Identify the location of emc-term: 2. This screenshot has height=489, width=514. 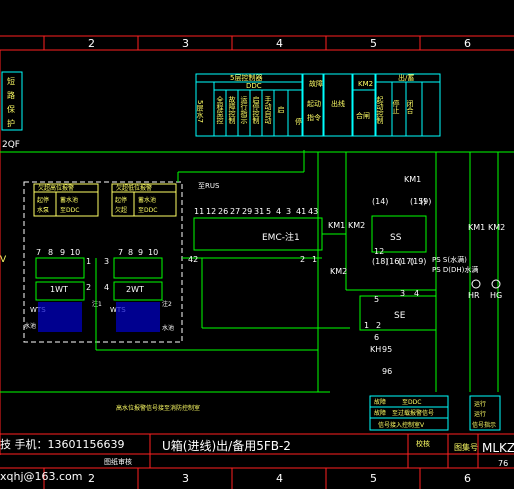
(302, 259).